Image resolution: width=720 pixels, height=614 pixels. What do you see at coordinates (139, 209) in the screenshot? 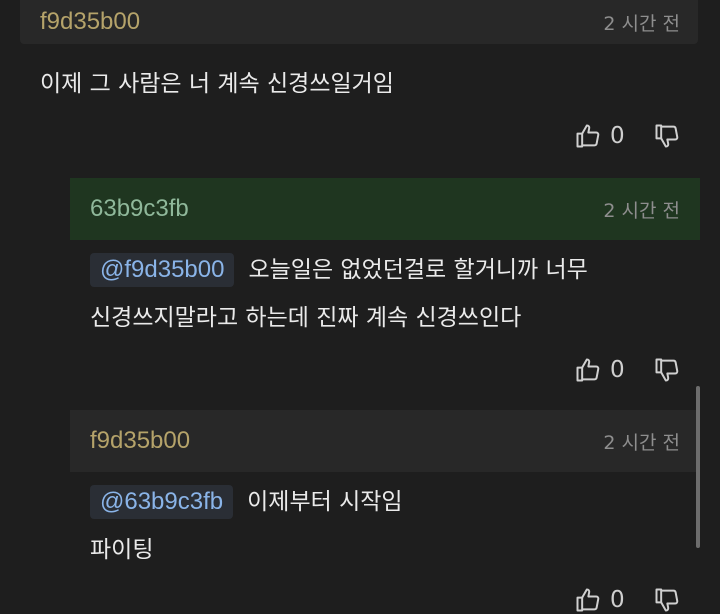
I see `reply-username: 63b9c3fb` at bounding box center [139, 209].